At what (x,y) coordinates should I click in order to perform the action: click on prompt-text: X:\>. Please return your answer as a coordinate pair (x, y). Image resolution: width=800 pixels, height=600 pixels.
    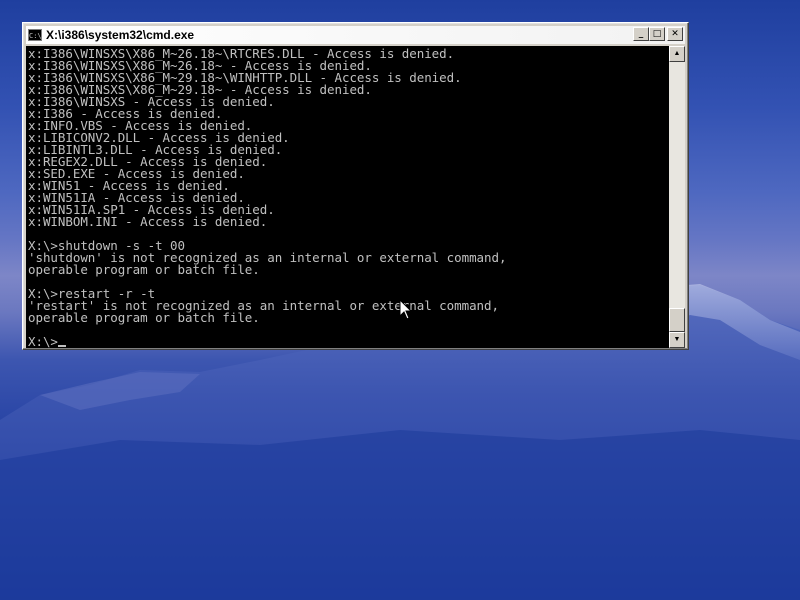
    Looking at the image, I should click on (43, 341).